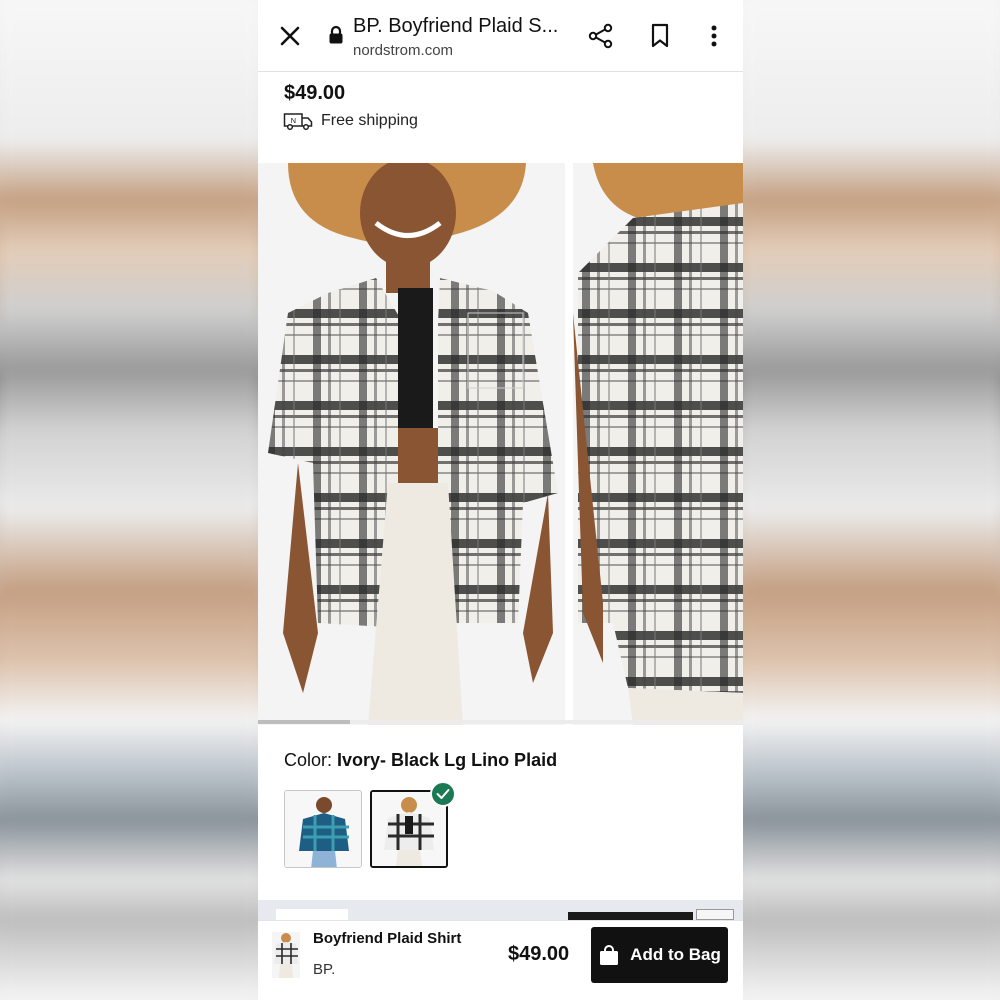  Describe the element at coordinates (293, 120) in the screenshot. I see `shipping-badge-letter: N` at that location.